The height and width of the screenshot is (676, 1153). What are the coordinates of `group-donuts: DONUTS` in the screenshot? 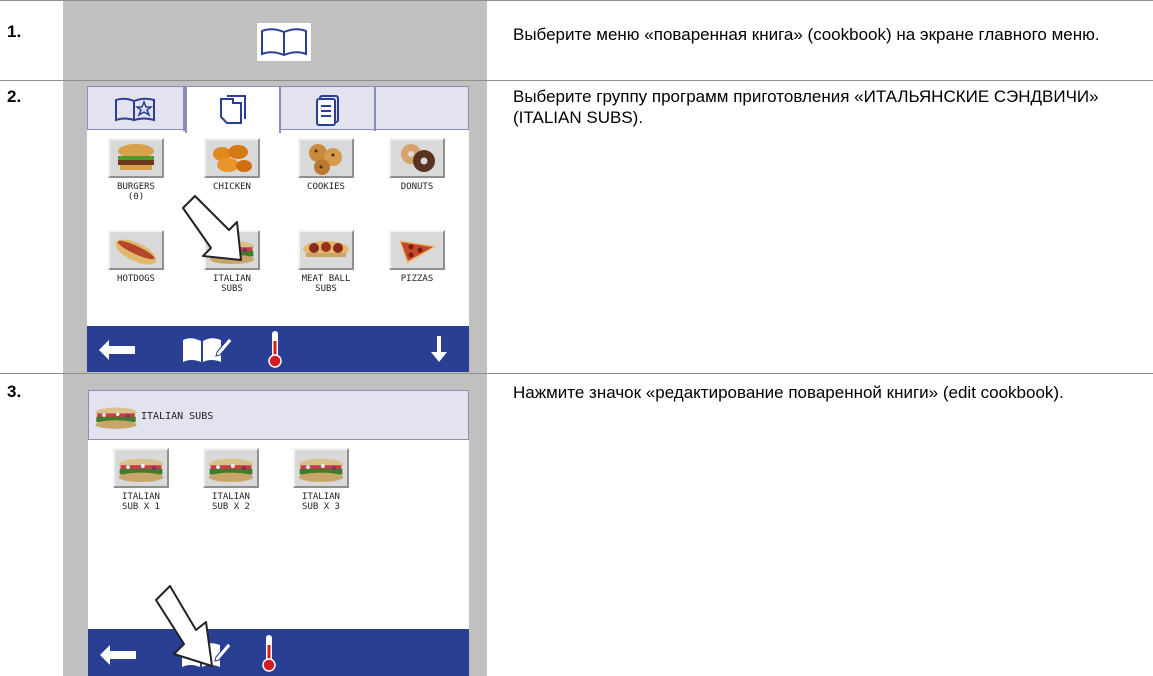 It's located at (417, 165).